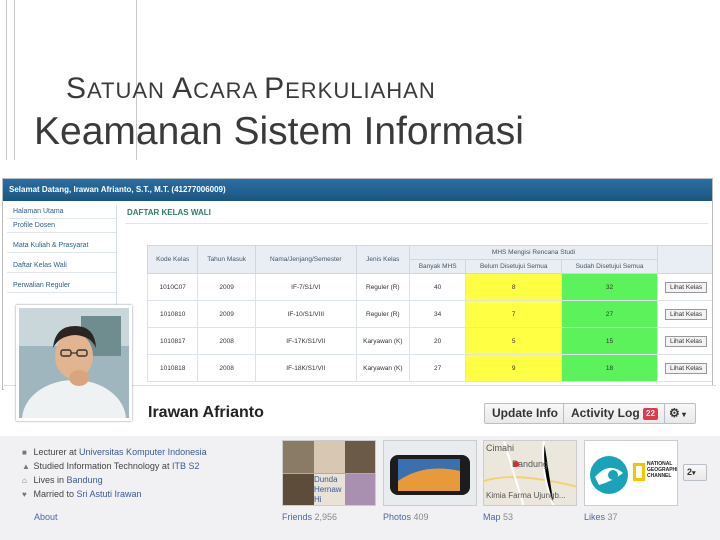 The width and height of the screenshot is (720, 540). What do you see at coordinates (614, 413) in the screenshot?
I see `activity-log-button: Activity Log 22` at bounding box center [614, 413].